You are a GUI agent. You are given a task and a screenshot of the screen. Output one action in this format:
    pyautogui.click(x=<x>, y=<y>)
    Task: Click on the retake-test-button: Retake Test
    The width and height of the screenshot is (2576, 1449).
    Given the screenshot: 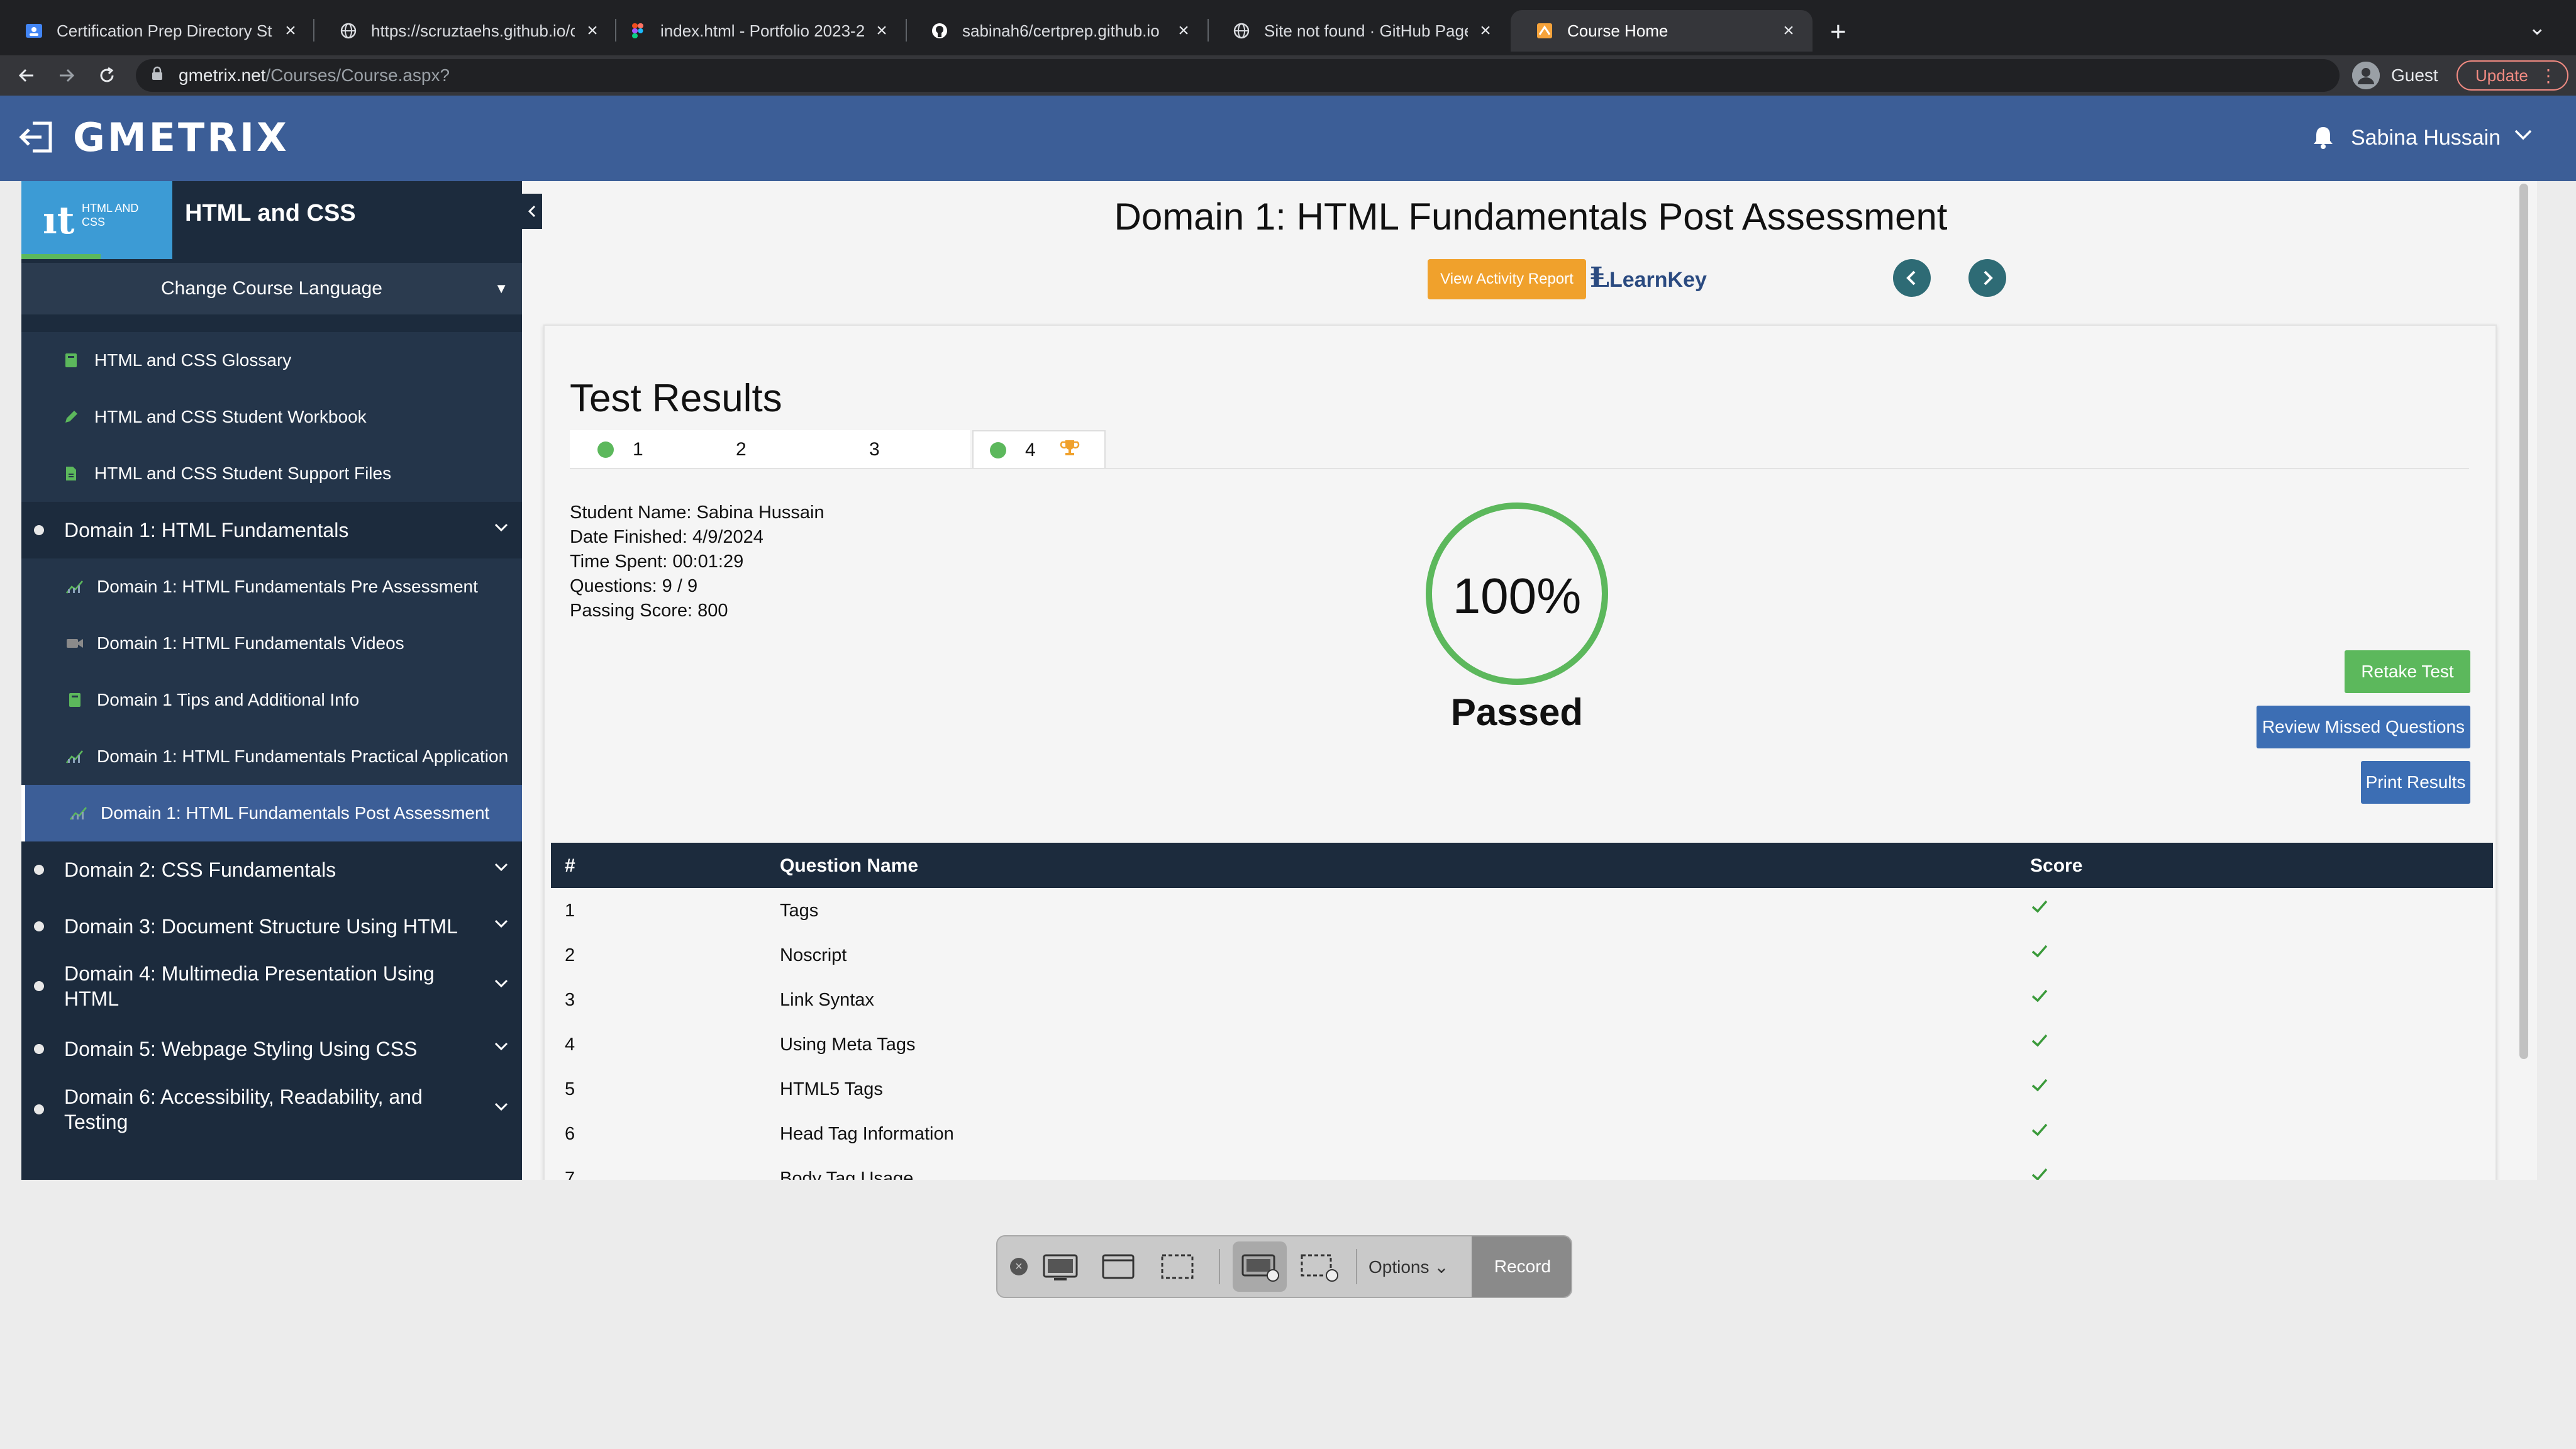 What is the action you would take?
    pyautogui.click(x=2407, y=671)
    